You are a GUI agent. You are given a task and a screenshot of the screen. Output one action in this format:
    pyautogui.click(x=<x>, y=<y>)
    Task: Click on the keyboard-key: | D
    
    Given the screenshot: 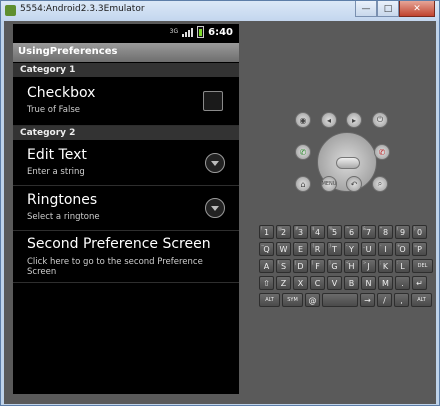 What is the action you would take?
    pyautogui.click(x=300, y=266)
    